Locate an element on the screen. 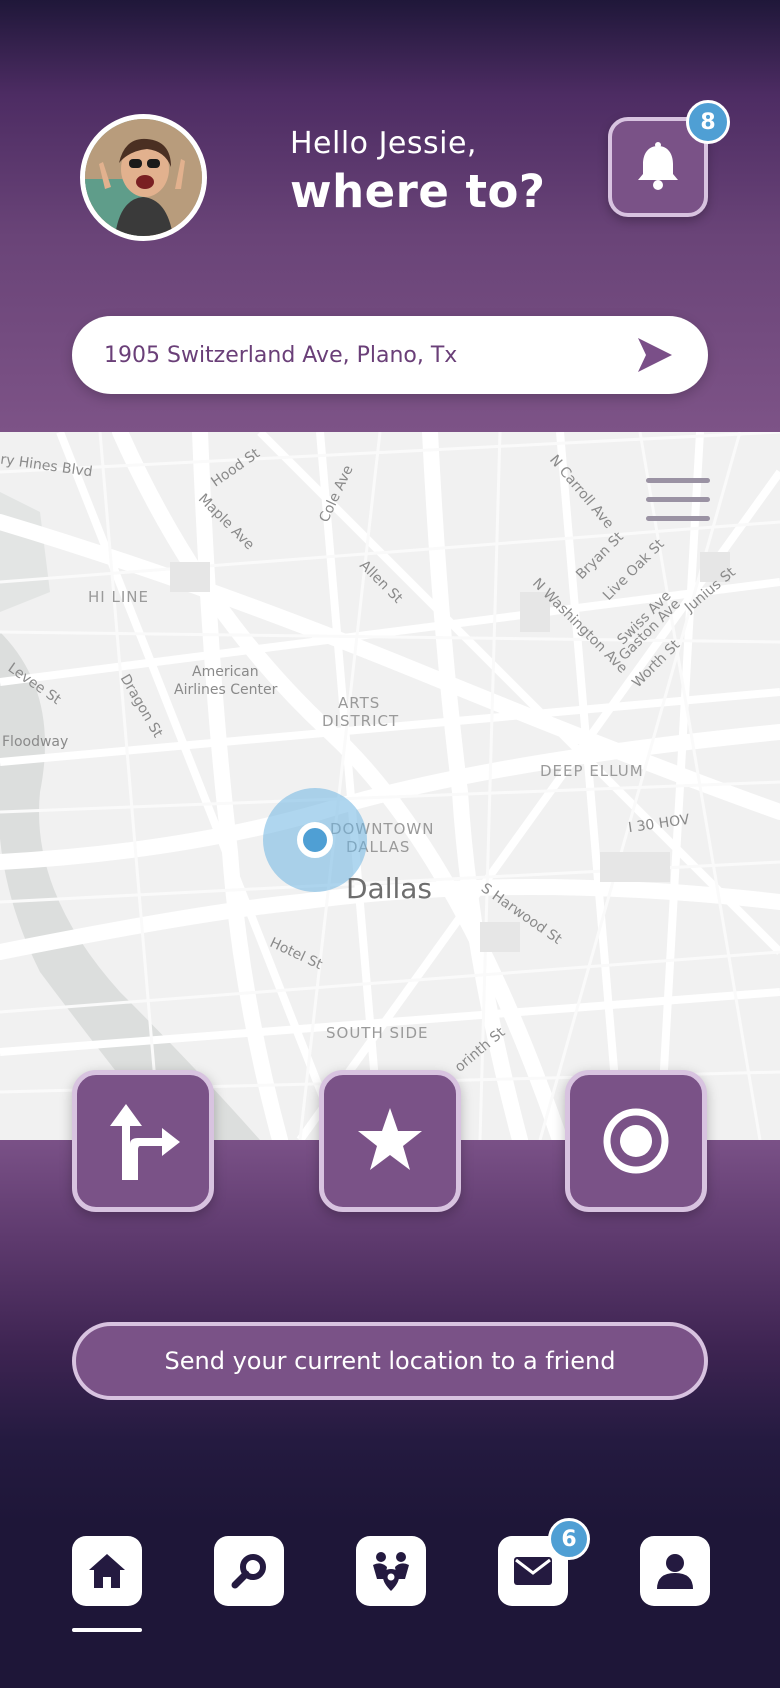 The image size is (780, 1688). map-label: SOUTH SIDE is located at coordinates (377, 1033).